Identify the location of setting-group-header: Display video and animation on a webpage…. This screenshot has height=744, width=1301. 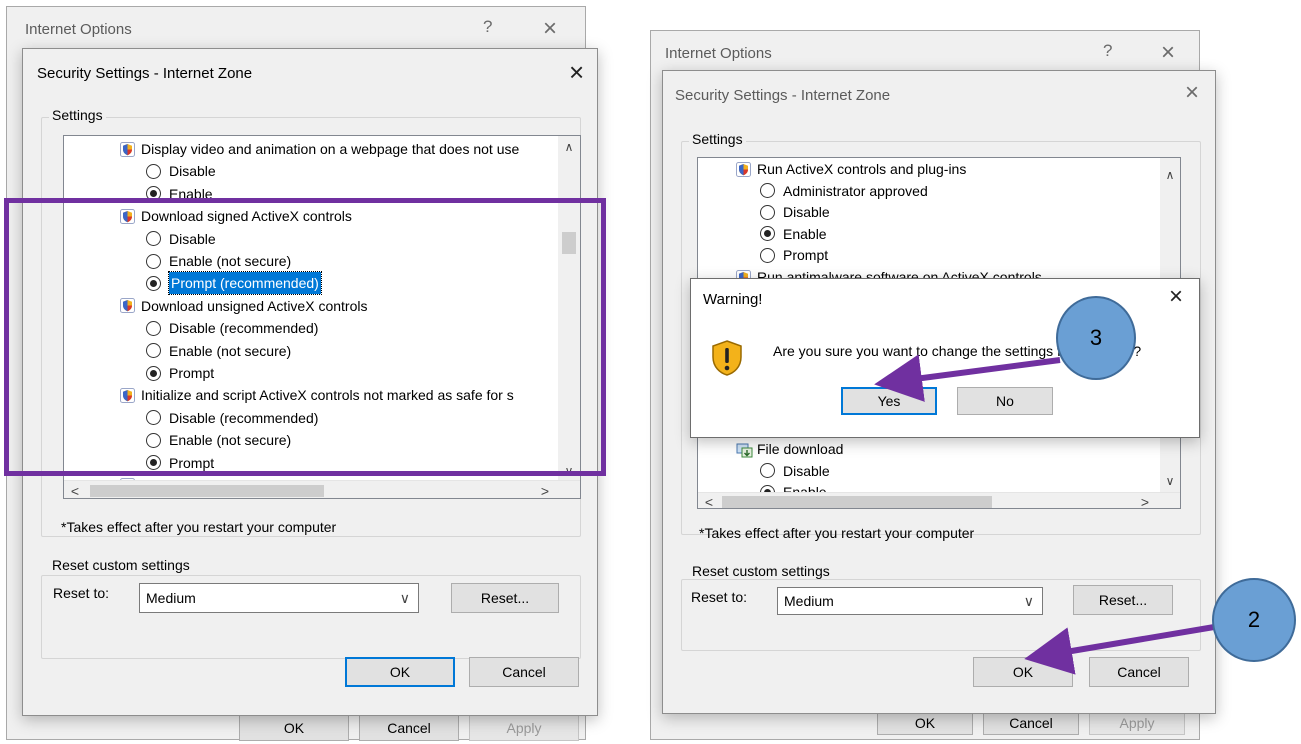
(319, 149).